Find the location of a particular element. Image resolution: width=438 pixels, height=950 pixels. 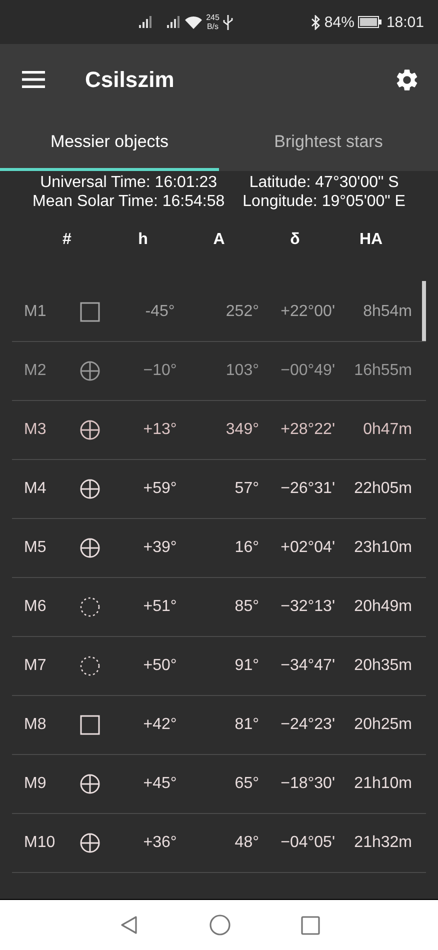

battery-percent: 84% is located at coordinates (339, 22).